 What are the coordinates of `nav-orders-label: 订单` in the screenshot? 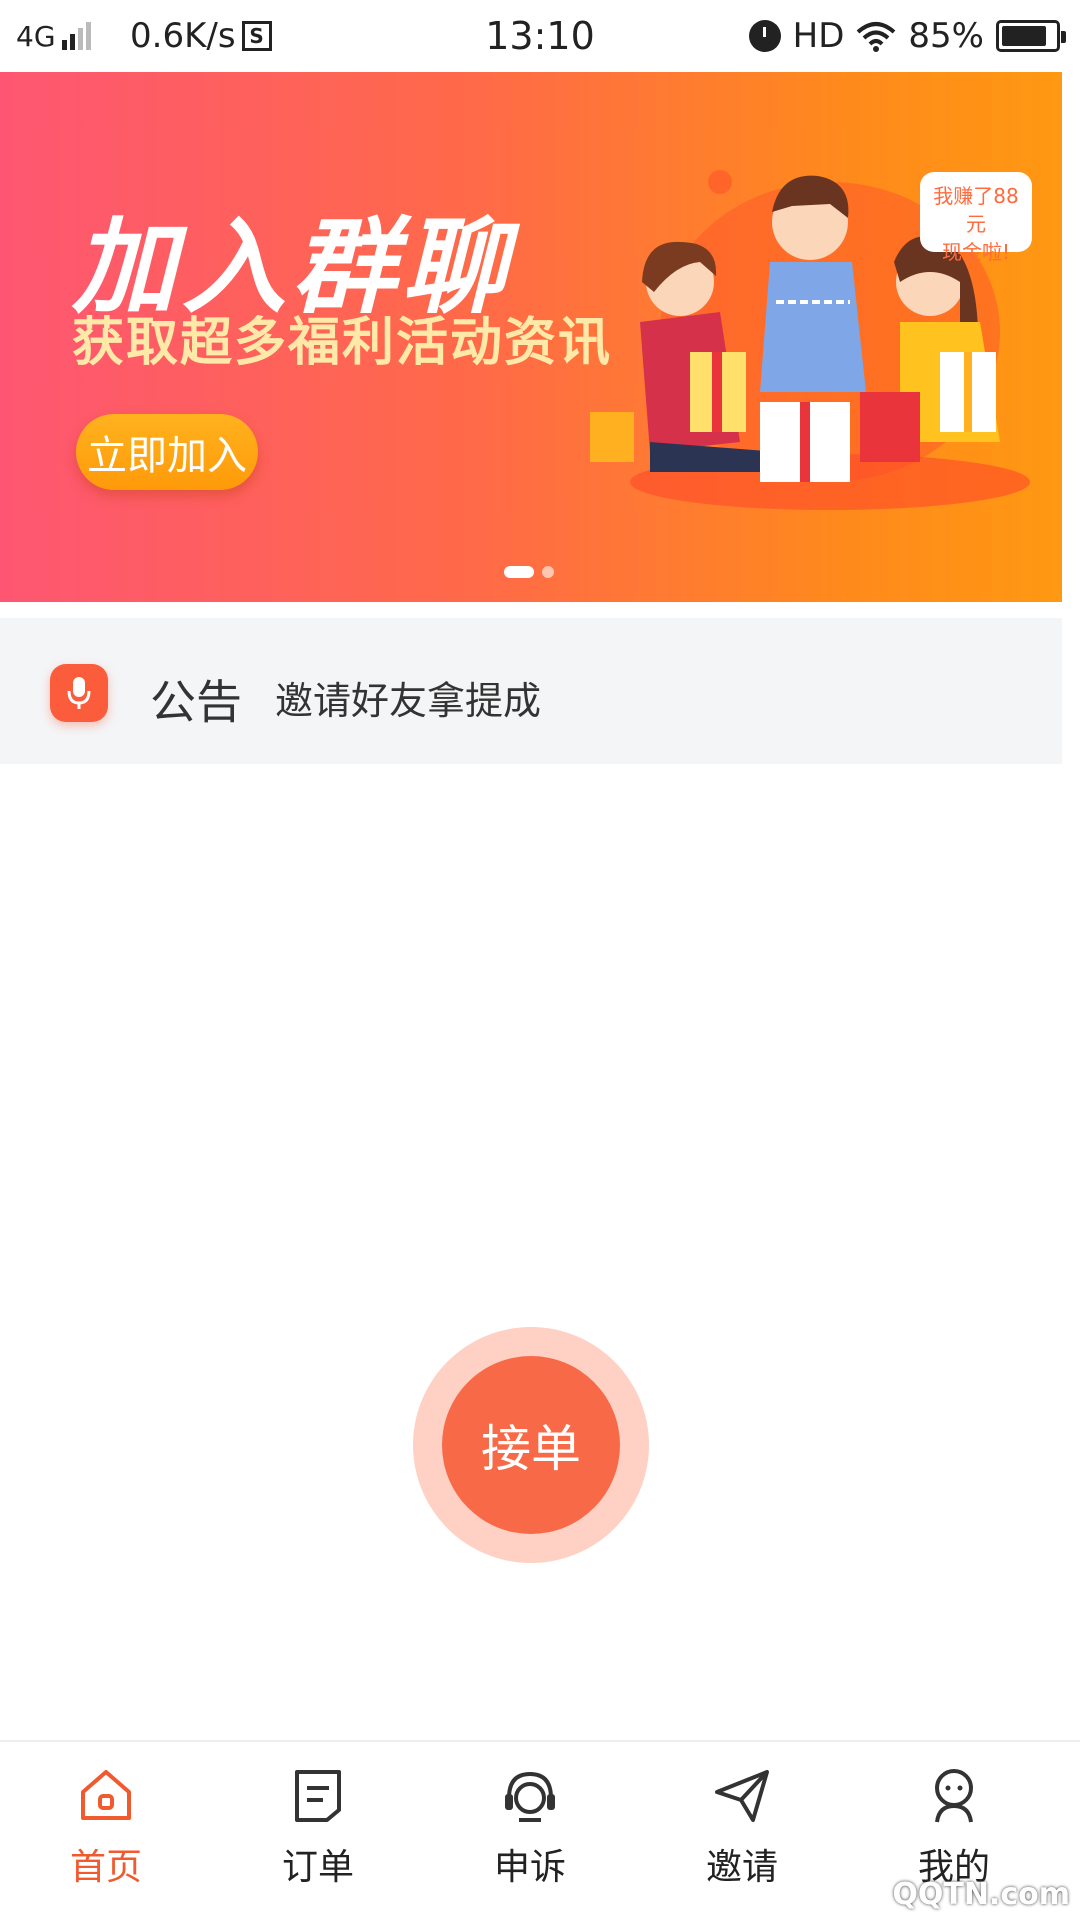 It's located at (317, 1867).